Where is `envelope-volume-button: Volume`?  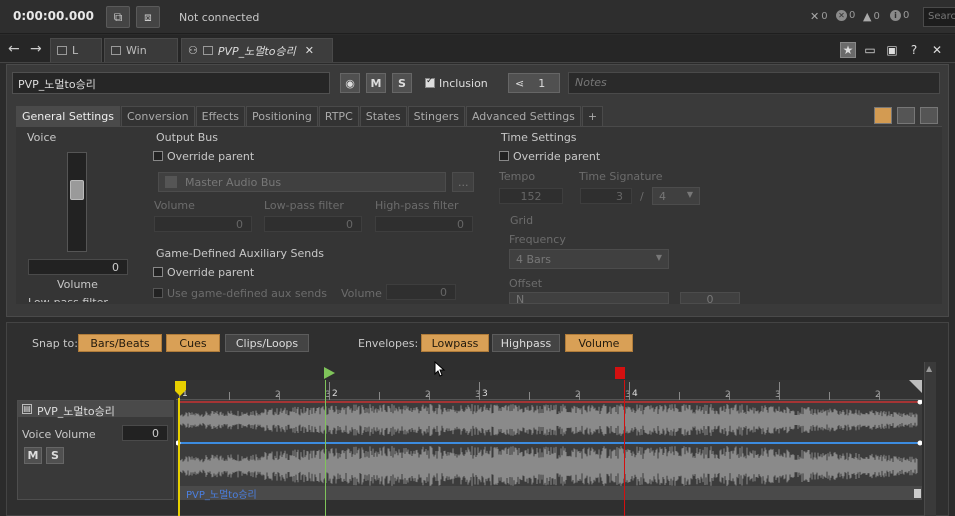 envelope-volume-button: Volume is located at coordinates (599, 343).